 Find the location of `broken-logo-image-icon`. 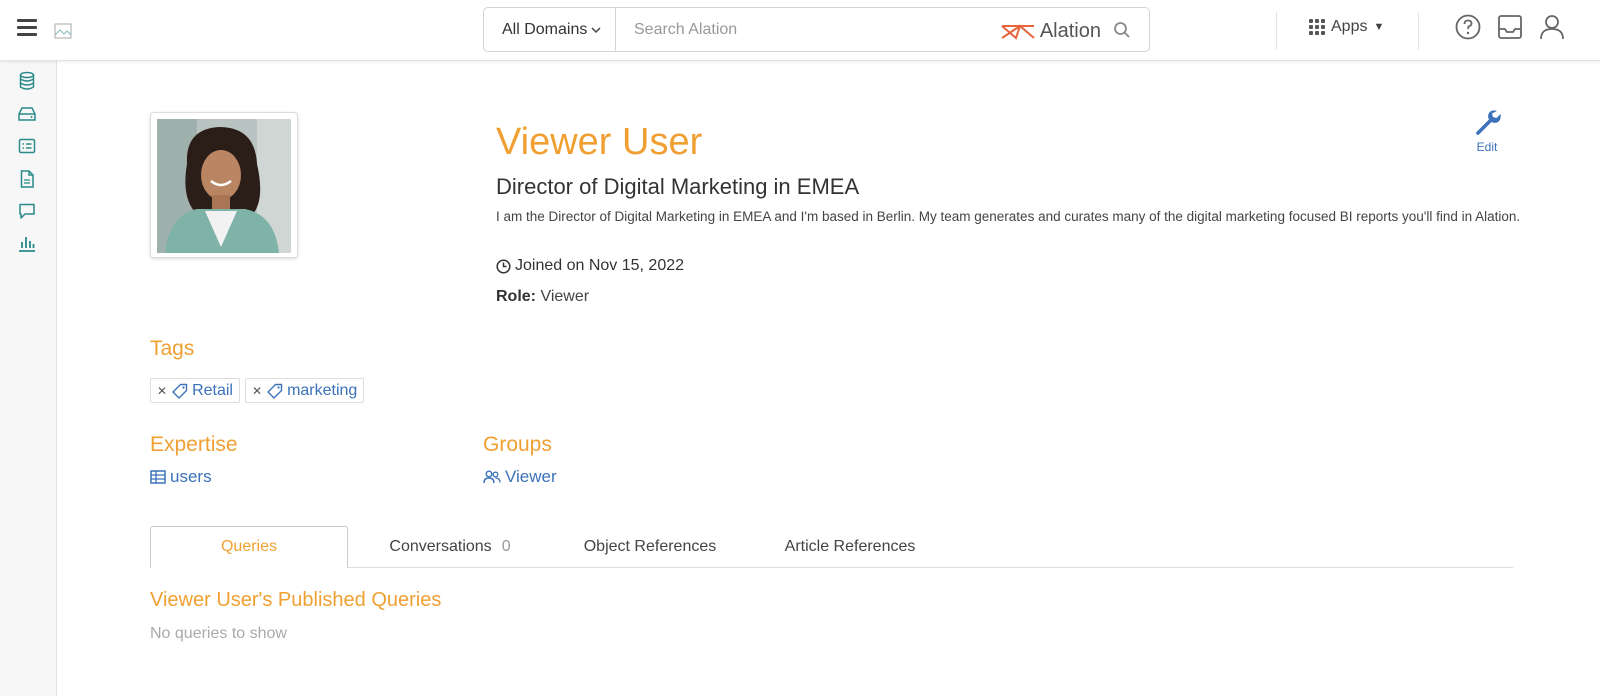

broken-logo-image-icon is located at coordinates (63, 31).